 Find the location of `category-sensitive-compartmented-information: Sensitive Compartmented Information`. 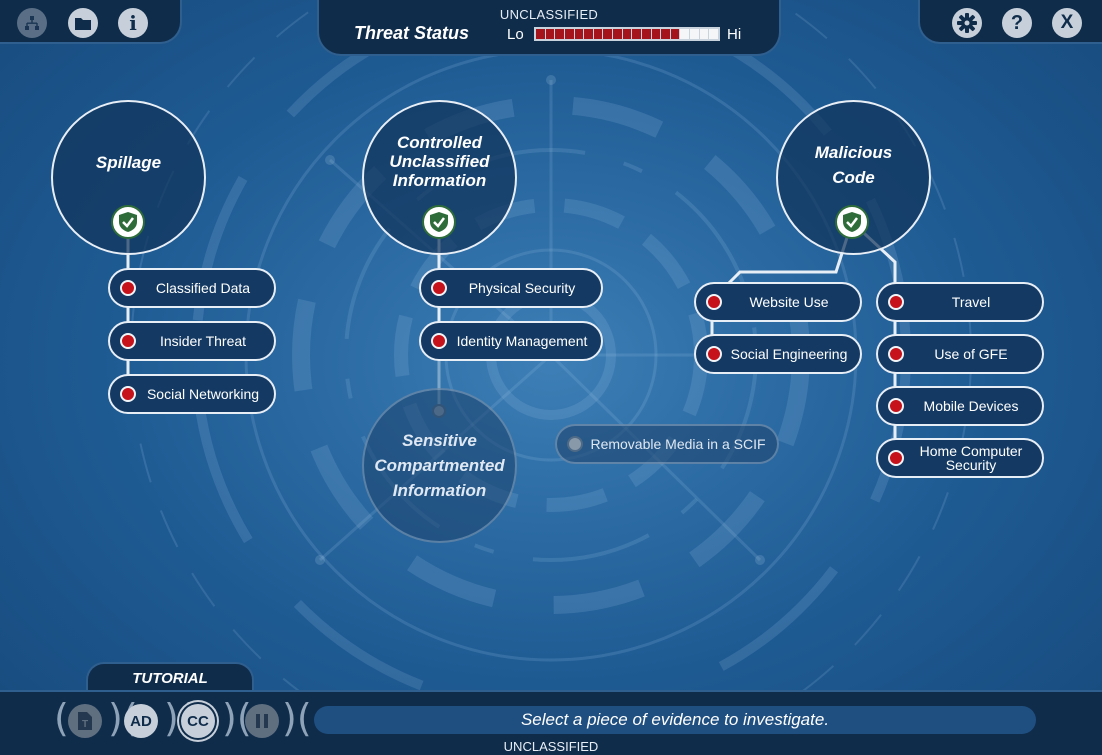

category-sensitive-compartmented-information: Sensitive Compartmented Information is located at coordinates (439, 465).